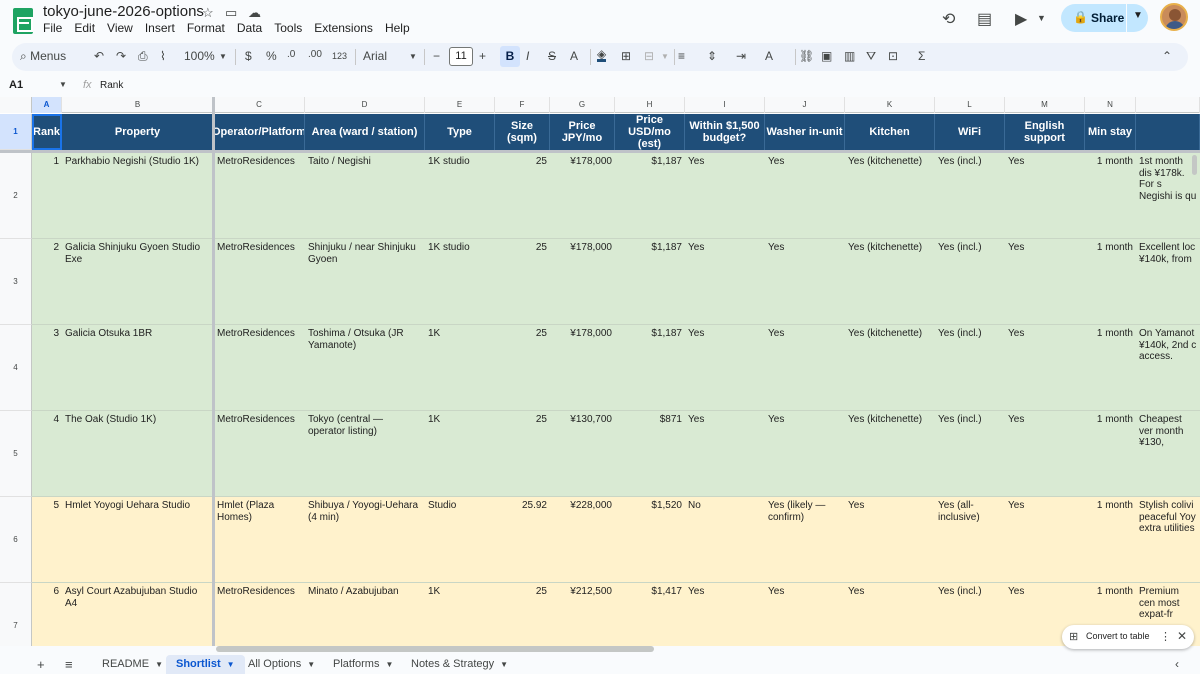 This screenshot has width=1200, height=674. I want to click on italic-button: I, so click(527, 56).